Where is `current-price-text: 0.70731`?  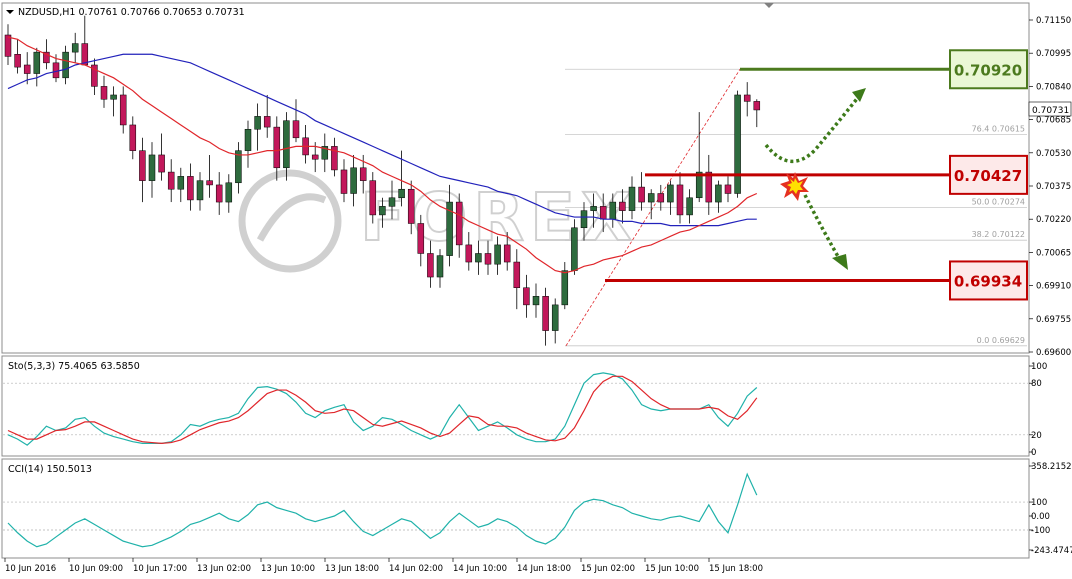 current-price-text: 0.70731 is located at coordinates (1050, 111).